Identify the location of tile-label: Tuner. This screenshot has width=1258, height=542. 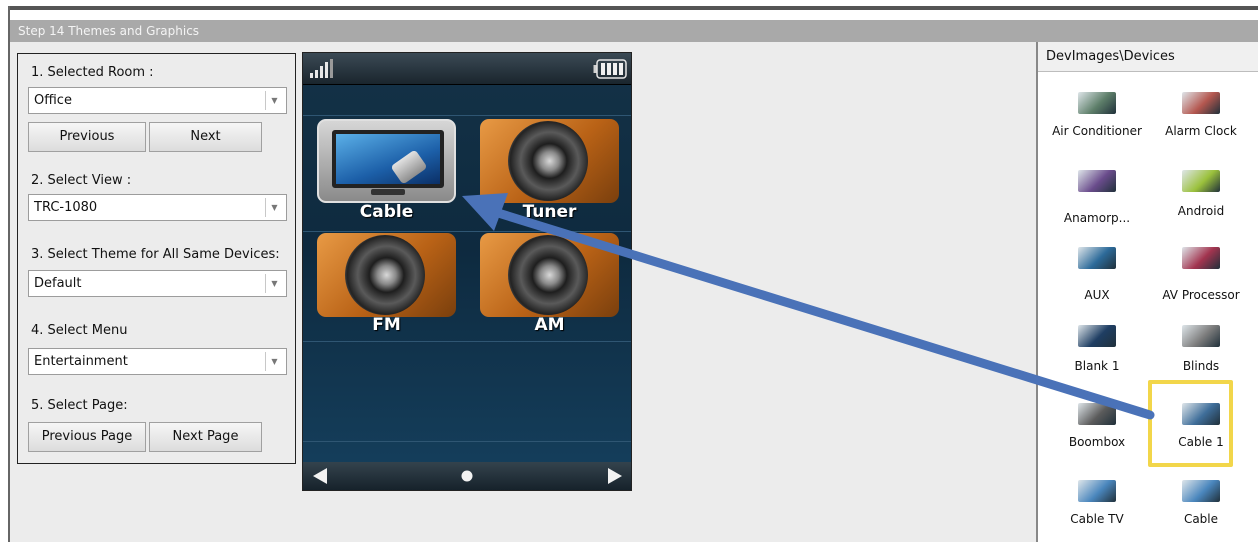
(549, 212).